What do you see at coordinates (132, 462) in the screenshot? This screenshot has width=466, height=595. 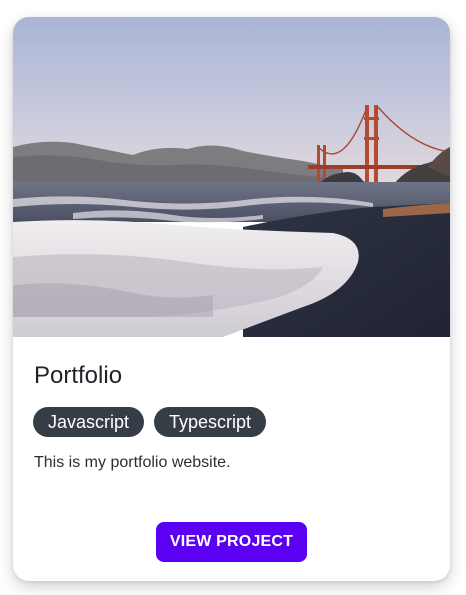 I see `card-description: This is my portfolio website.` at bounding box center [132, 462].